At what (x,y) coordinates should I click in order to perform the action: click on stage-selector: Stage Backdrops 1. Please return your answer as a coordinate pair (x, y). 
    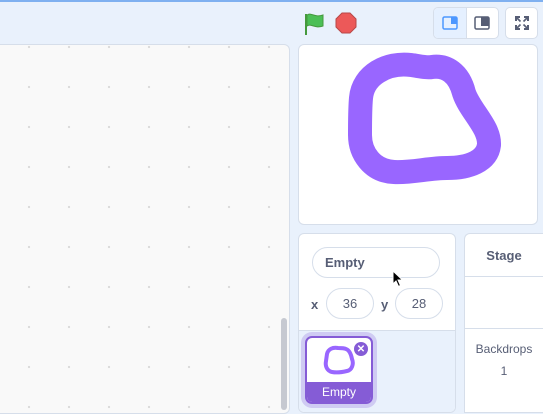
    Looking at the image, I should click on (503, 323).